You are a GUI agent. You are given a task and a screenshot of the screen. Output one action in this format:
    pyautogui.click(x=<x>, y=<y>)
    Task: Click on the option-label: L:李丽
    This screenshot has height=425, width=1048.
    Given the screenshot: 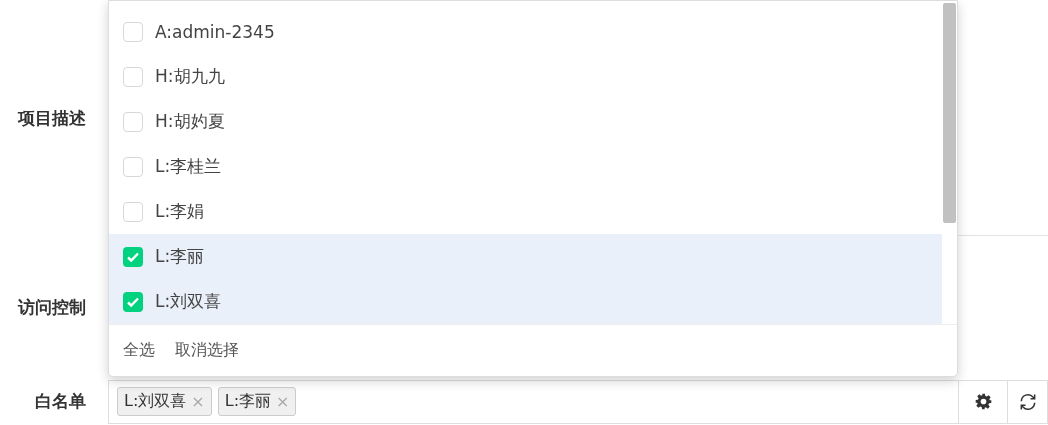 What is the action you would take?
    pyautogui.click(x=180, y=256)
    